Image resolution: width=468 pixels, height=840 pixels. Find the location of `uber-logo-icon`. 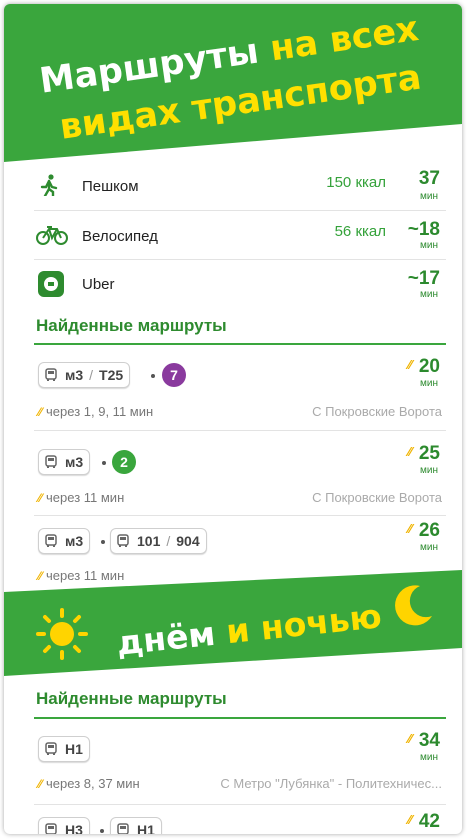

uber-logo-icon is located at coordinates (51, 284).